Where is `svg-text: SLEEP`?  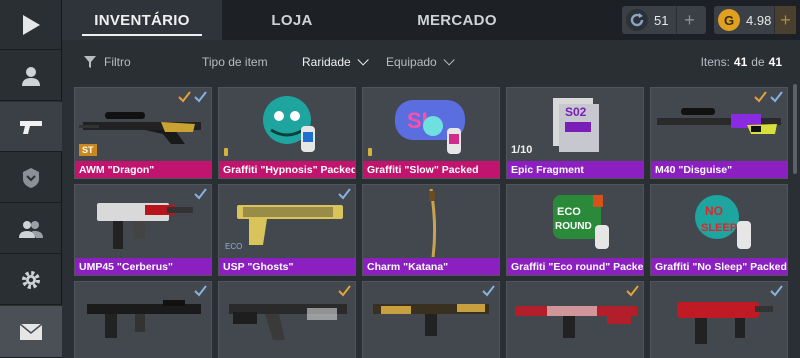 svg-text: SLEEP is located at coordinates (719, 228).